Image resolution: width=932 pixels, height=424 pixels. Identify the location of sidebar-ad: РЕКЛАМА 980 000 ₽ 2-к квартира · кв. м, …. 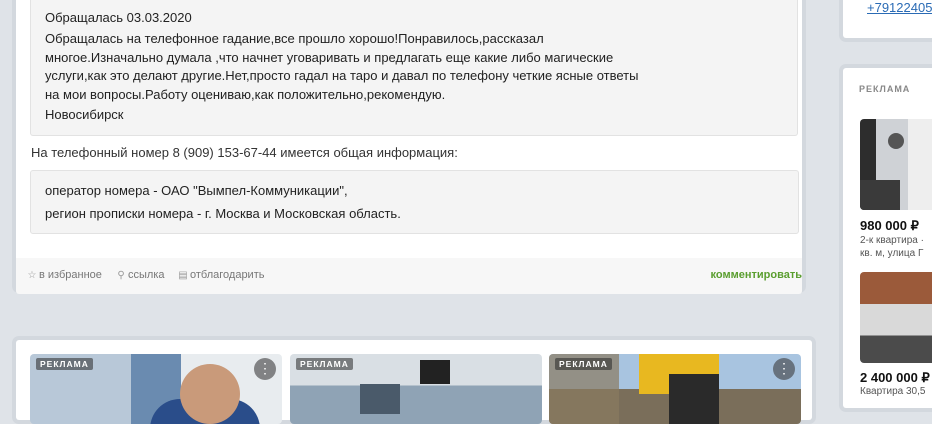
(887, 238).